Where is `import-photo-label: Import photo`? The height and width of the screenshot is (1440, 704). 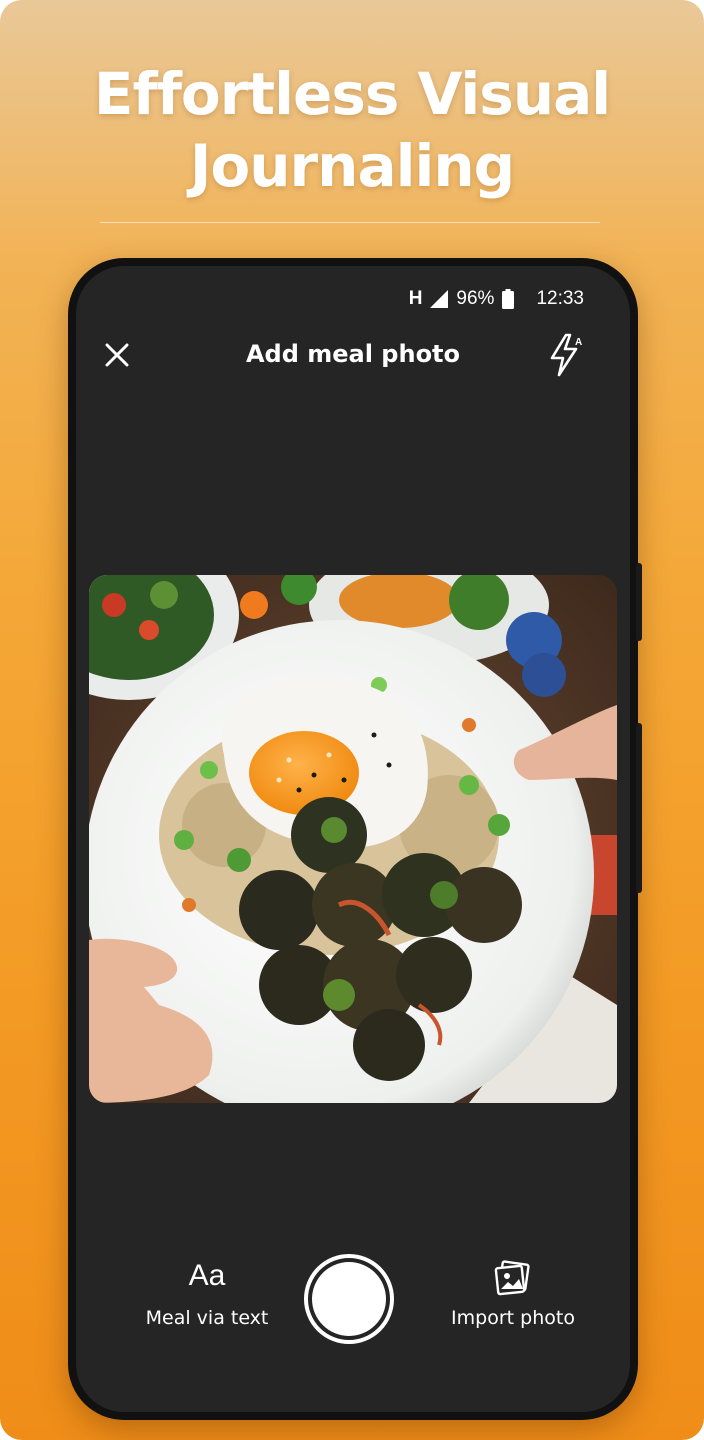 import-photo-label: Import photo is located at coordinates (513, 1318).